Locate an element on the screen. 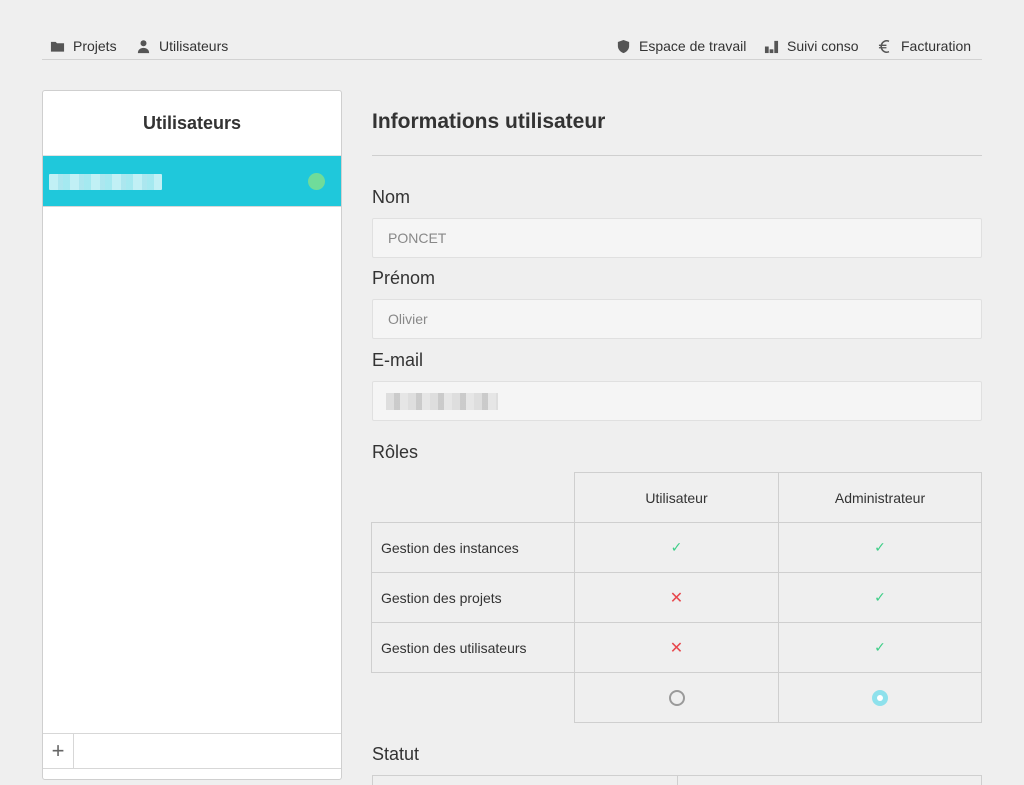 This screenshot has width=1024, height=785. title-divider is located at coordinates (677, 155).